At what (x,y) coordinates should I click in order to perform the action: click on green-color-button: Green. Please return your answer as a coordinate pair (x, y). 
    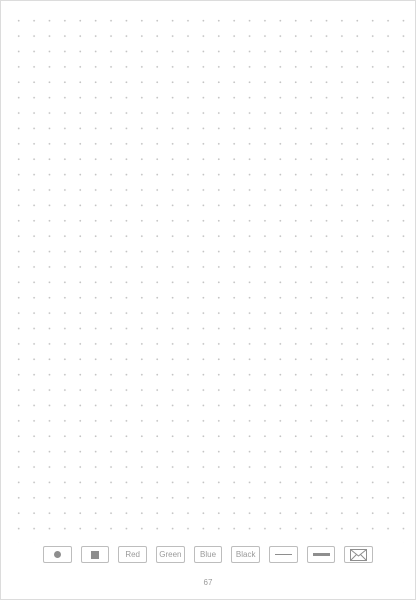
    Looking at the image, I should click on (170, 554).